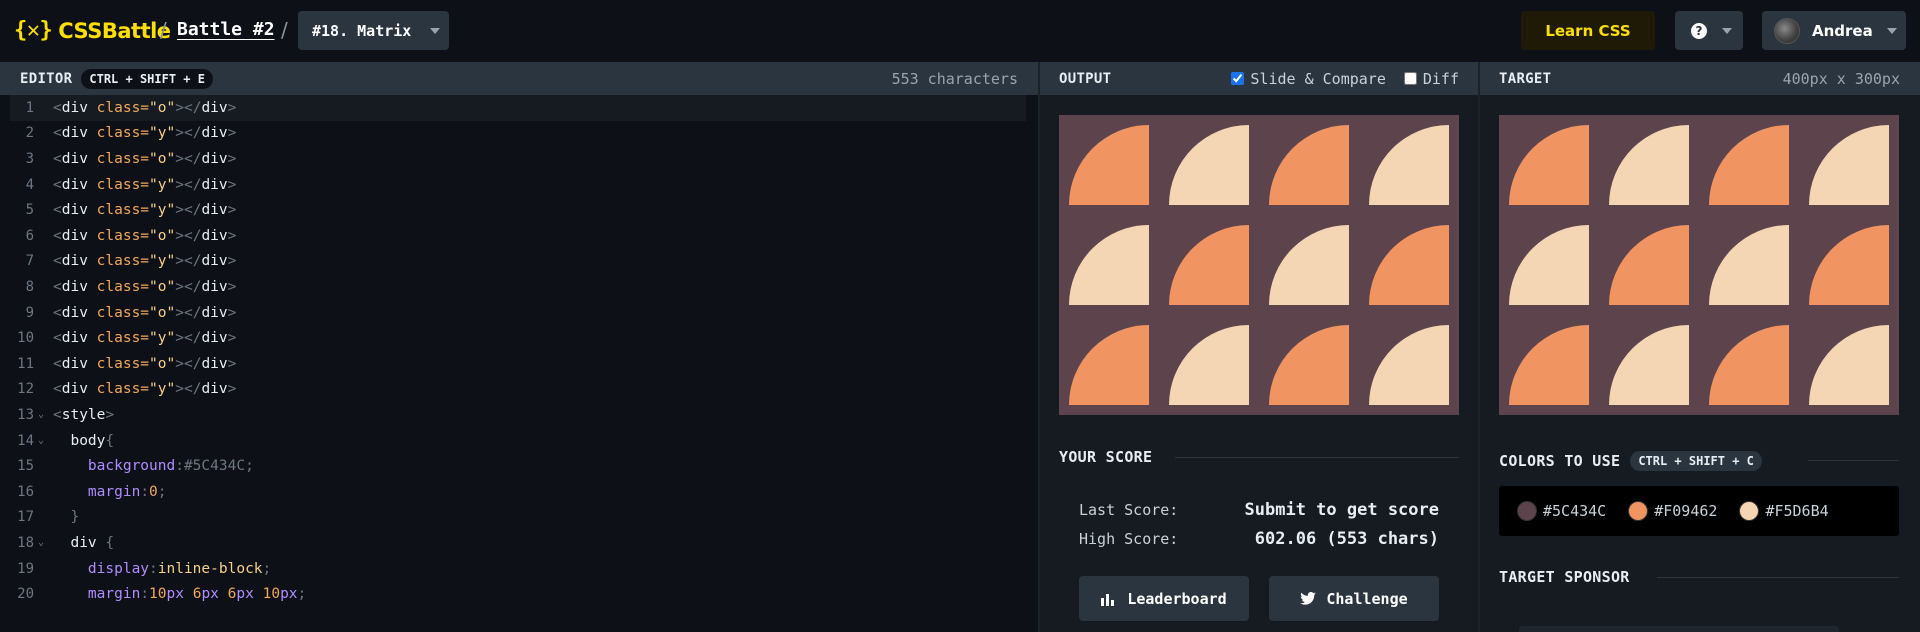 The height and width of the screenshot is (632, 1920). What do you see at coordinates (513, 338) in the screenshot?
I see `code-line: 10 <div class="y"></div>` at bounding box center [513, 338].